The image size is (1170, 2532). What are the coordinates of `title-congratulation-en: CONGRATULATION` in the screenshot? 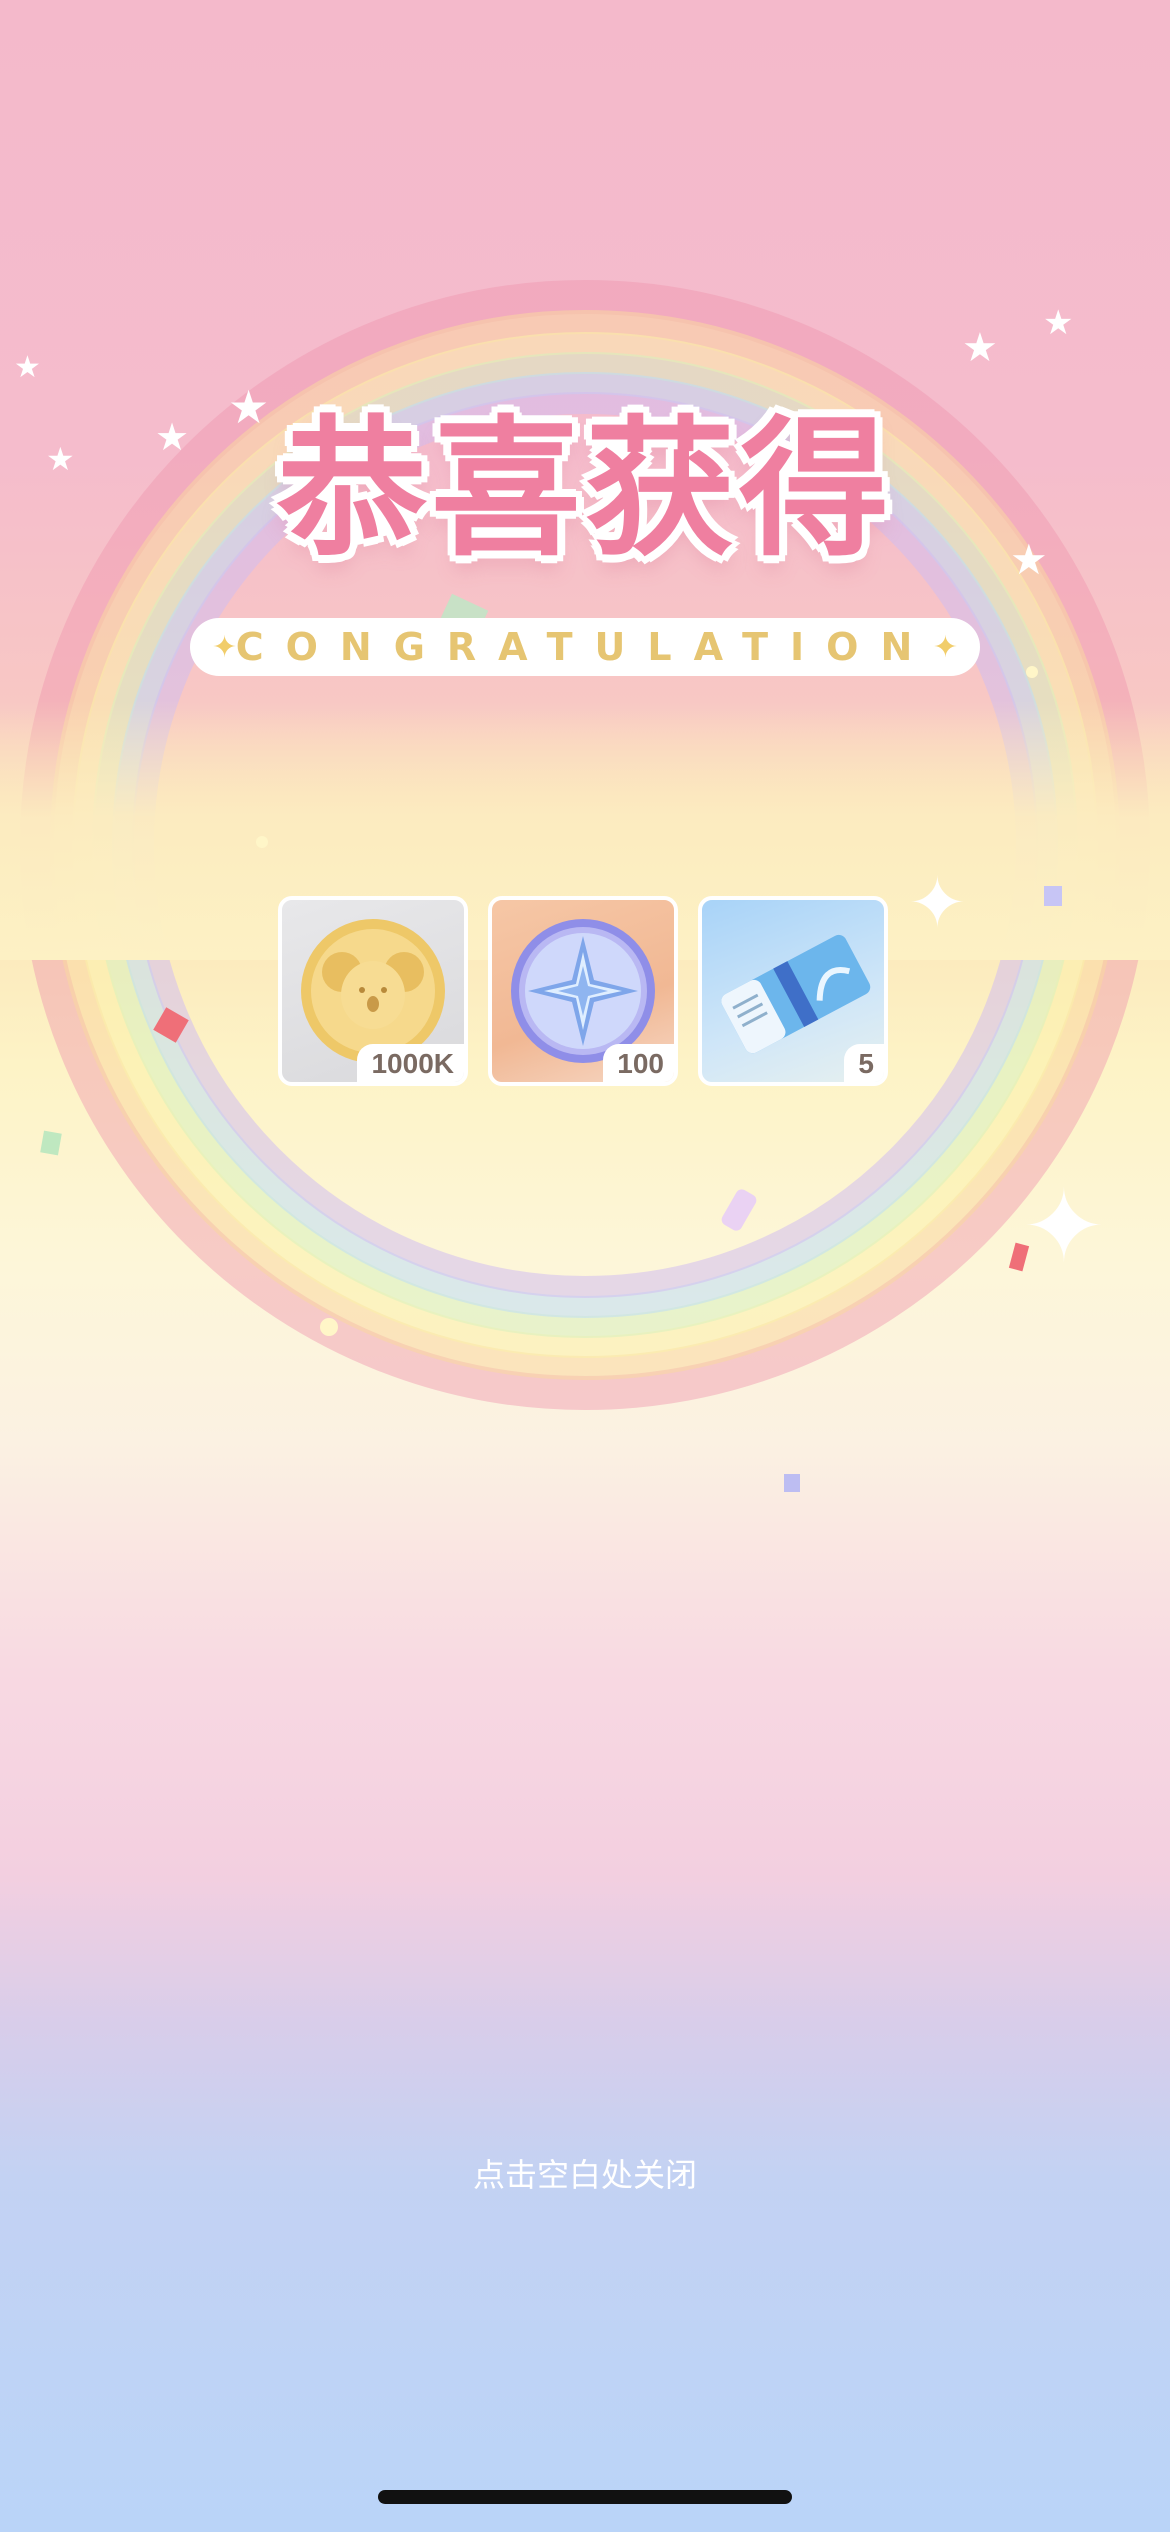 It's located at (585, 647).